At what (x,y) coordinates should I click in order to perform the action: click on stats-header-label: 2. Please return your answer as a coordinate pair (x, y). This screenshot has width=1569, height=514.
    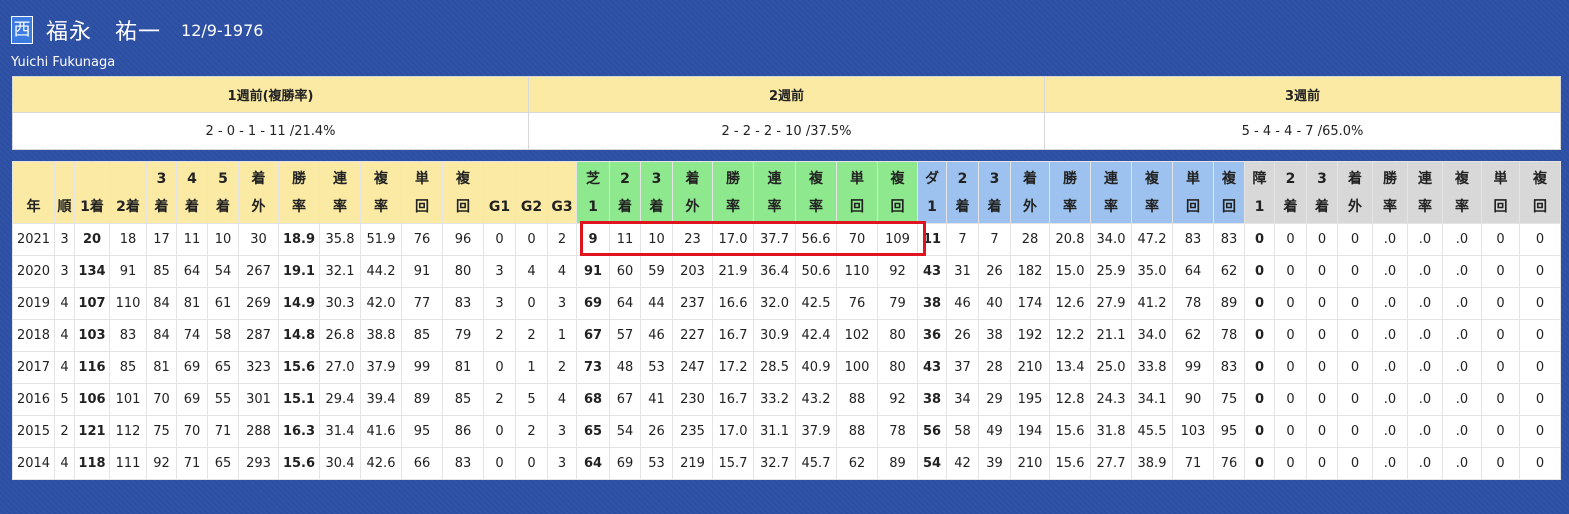
    Looking at the image, I should click on (1290, 179).